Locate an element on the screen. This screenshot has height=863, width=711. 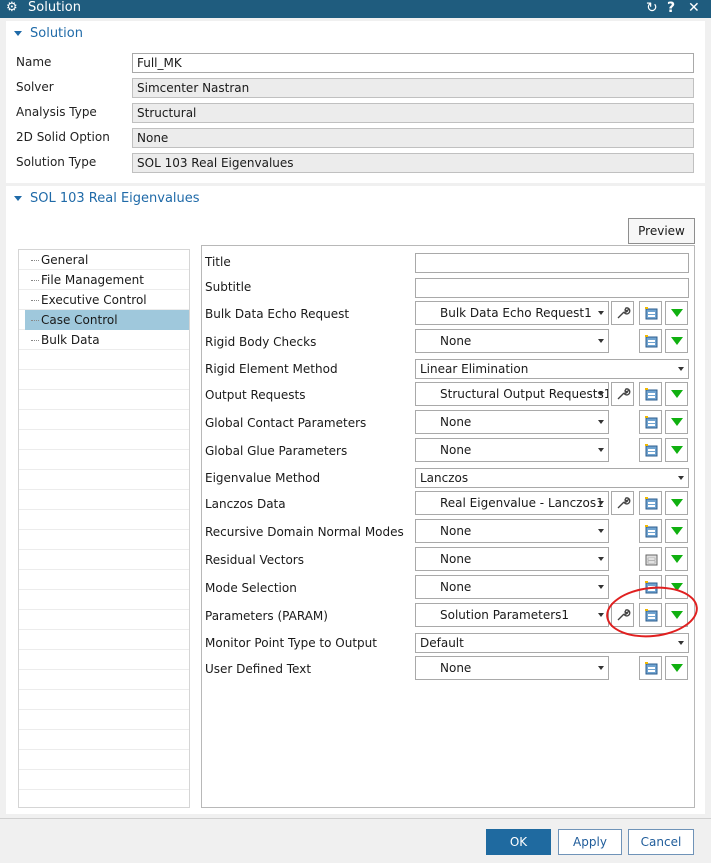
monitor-point-value: Default is located at coordinates (442, 643).